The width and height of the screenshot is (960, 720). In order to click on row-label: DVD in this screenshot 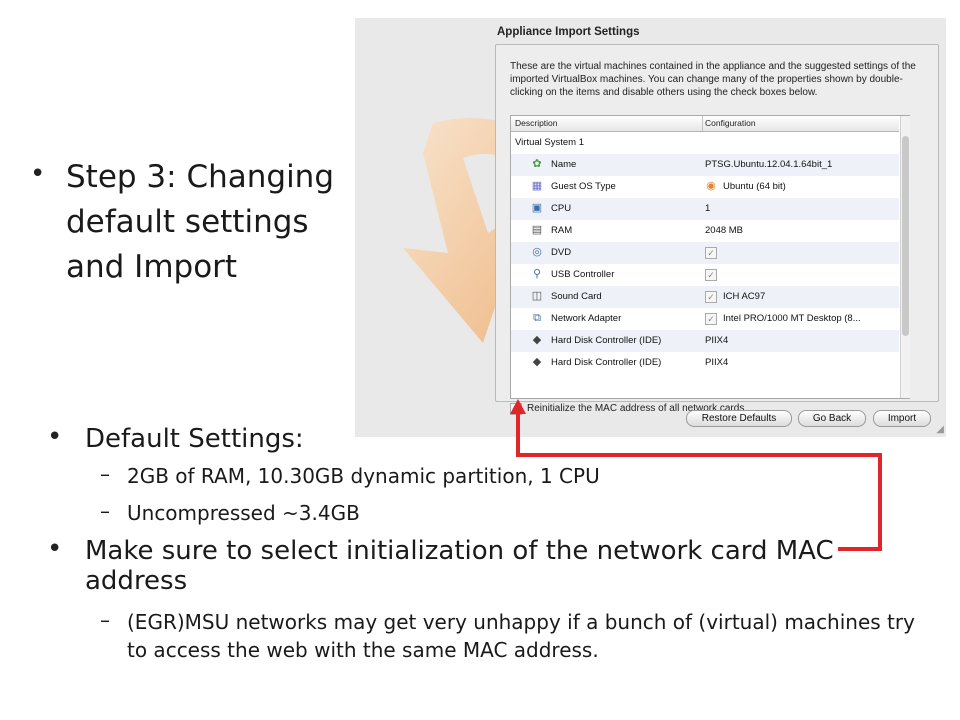, I will do `click(561, 252)`.